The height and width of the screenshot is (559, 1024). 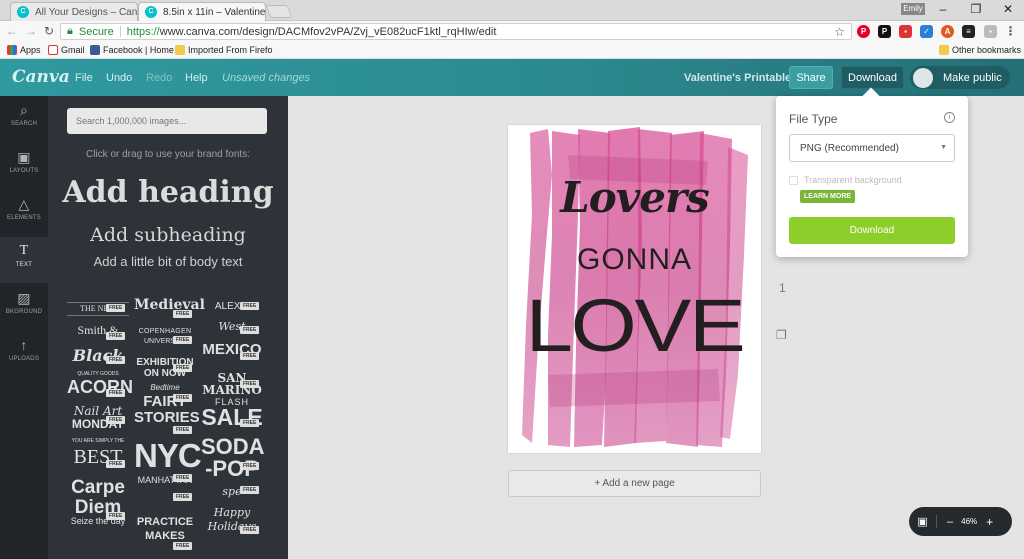 What do you see at coordinates (159, 78) in the screenshot?
I see `menu-redo: Redo` at bounding box center [159, 78].